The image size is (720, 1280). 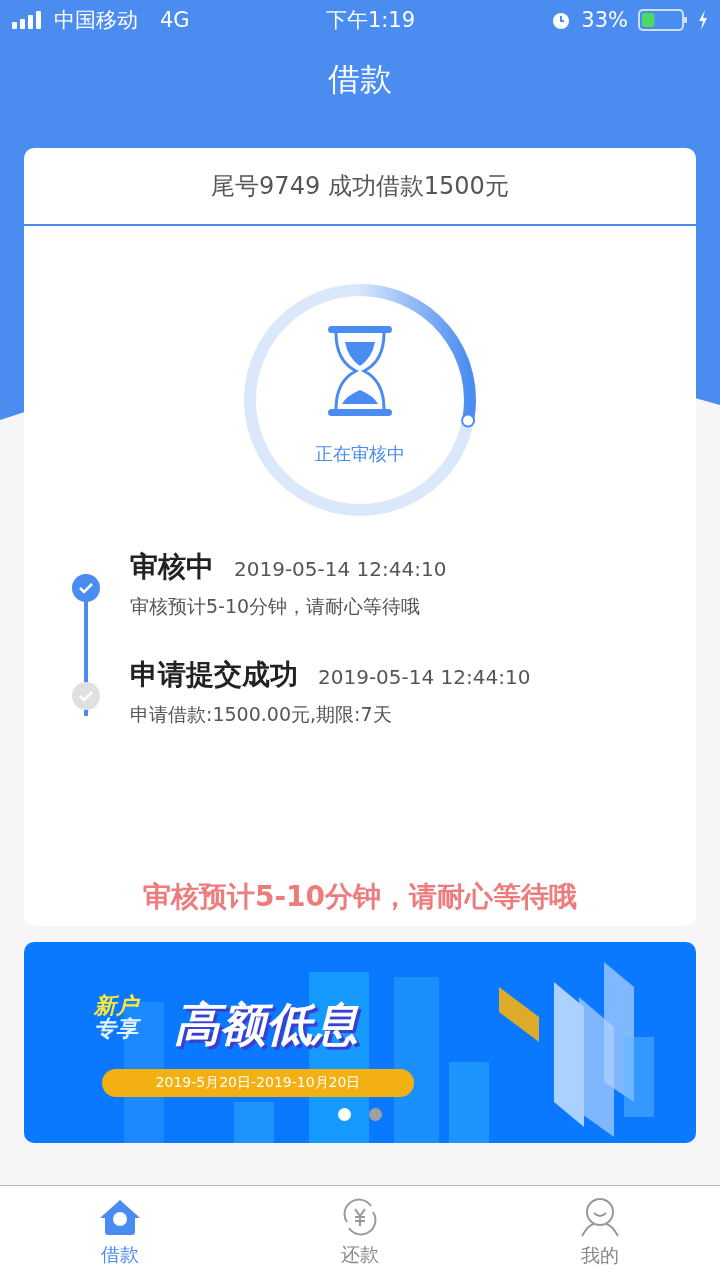 What do you see at coordinates (360, 454) in the screenshot?
I see `progress-label: 正在审核中` at bounding box center [360, 454].